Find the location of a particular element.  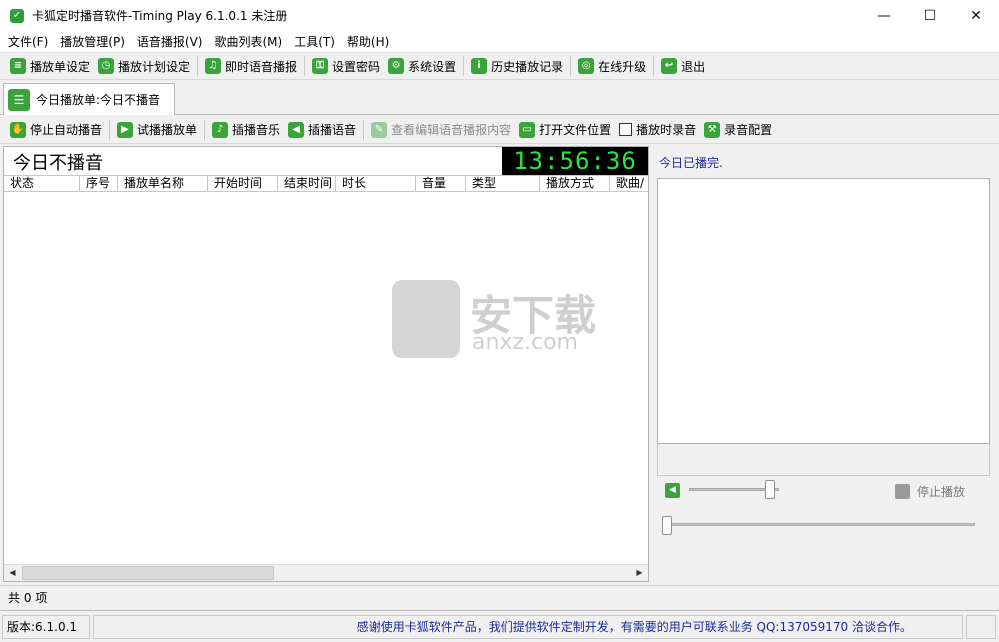

insert-music-button: ♪ 插播音乐 is located at coordinates (246, 130).